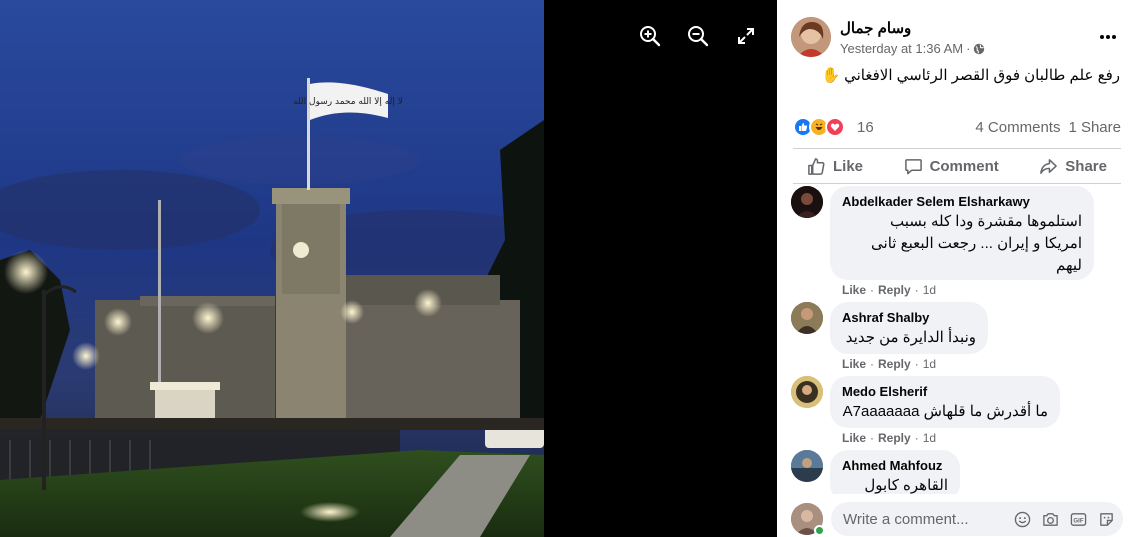 This screenshot has height=537, width=1136. What do you see at coordinates (906, 485) in the screenshot?
I see `comment-line: القاهره كابول` at bounding box center [906, 485].